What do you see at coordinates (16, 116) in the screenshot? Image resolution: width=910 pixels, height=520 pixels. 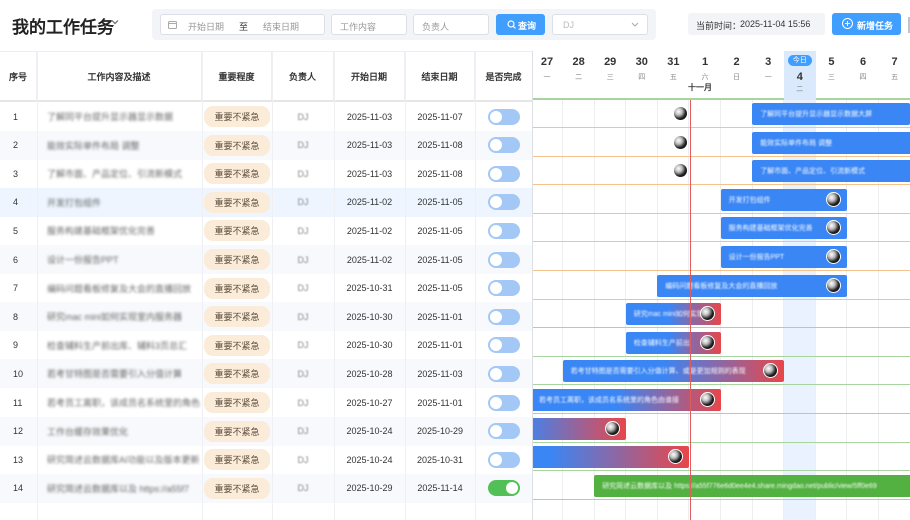 I see `row-index: 1` at bounding box center [16, 116].